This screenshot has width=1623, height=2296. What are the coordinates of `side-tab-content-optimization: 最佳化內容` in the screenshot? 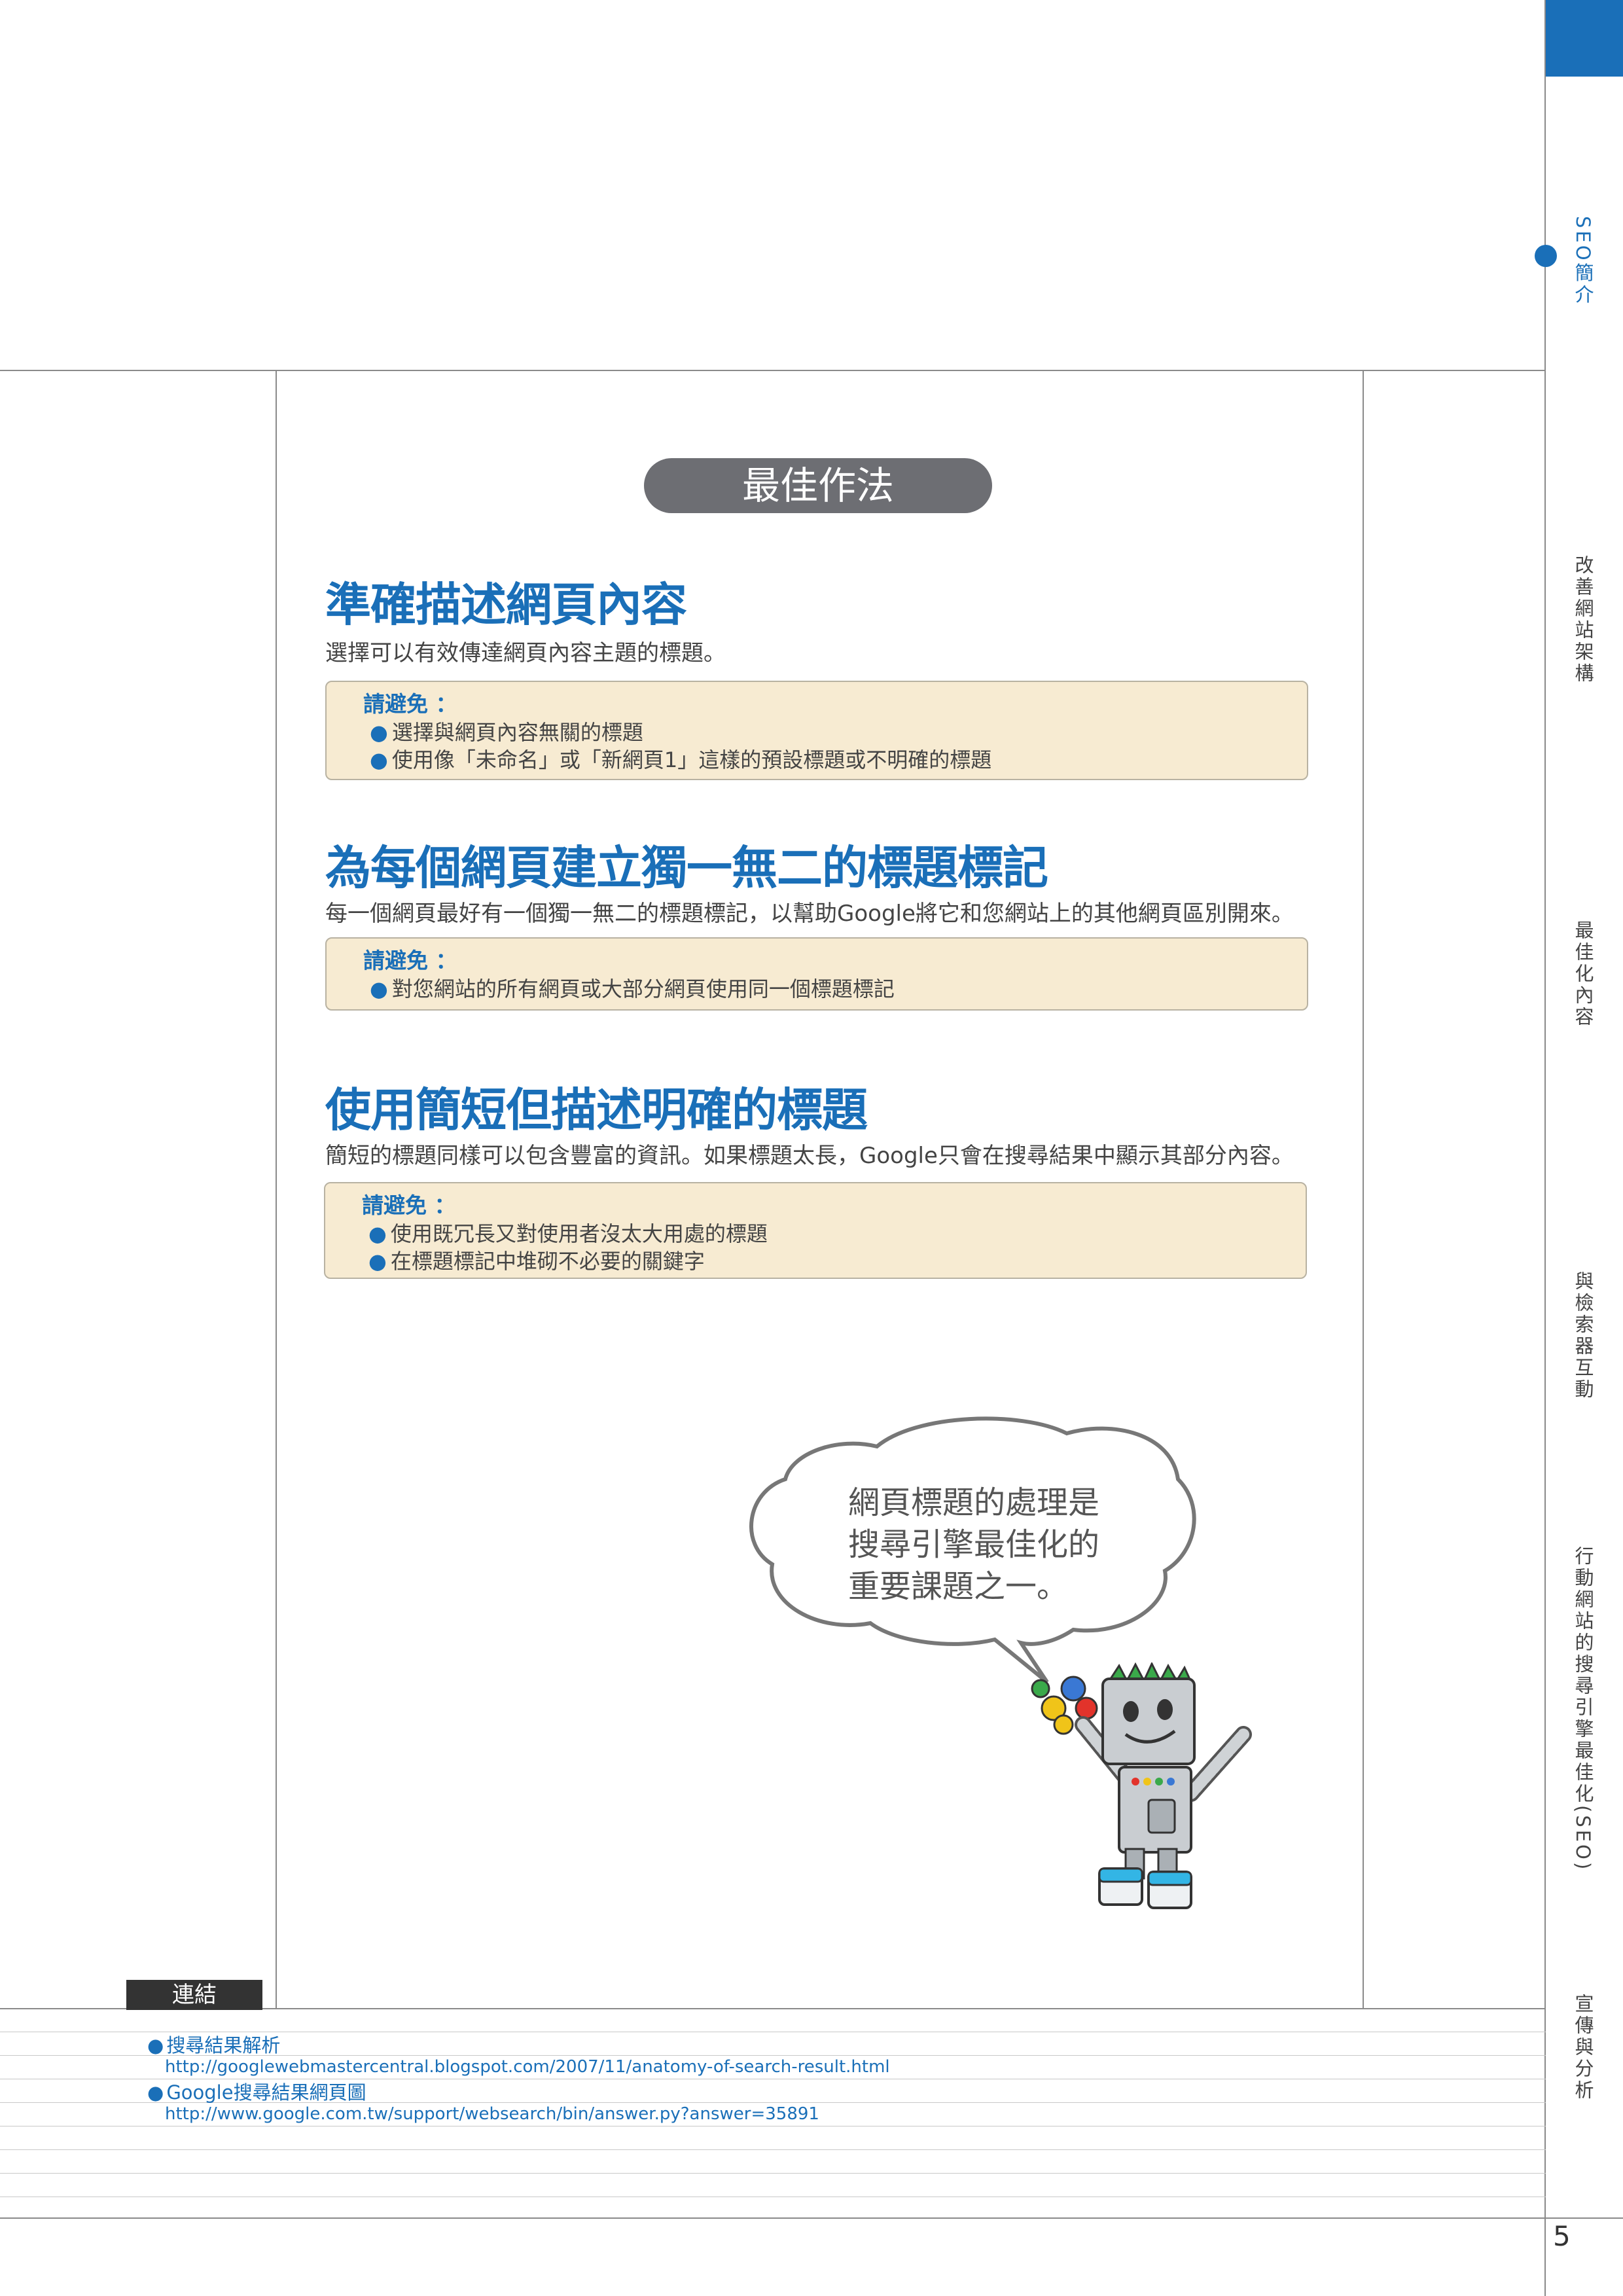 It's located at (1584, 974).